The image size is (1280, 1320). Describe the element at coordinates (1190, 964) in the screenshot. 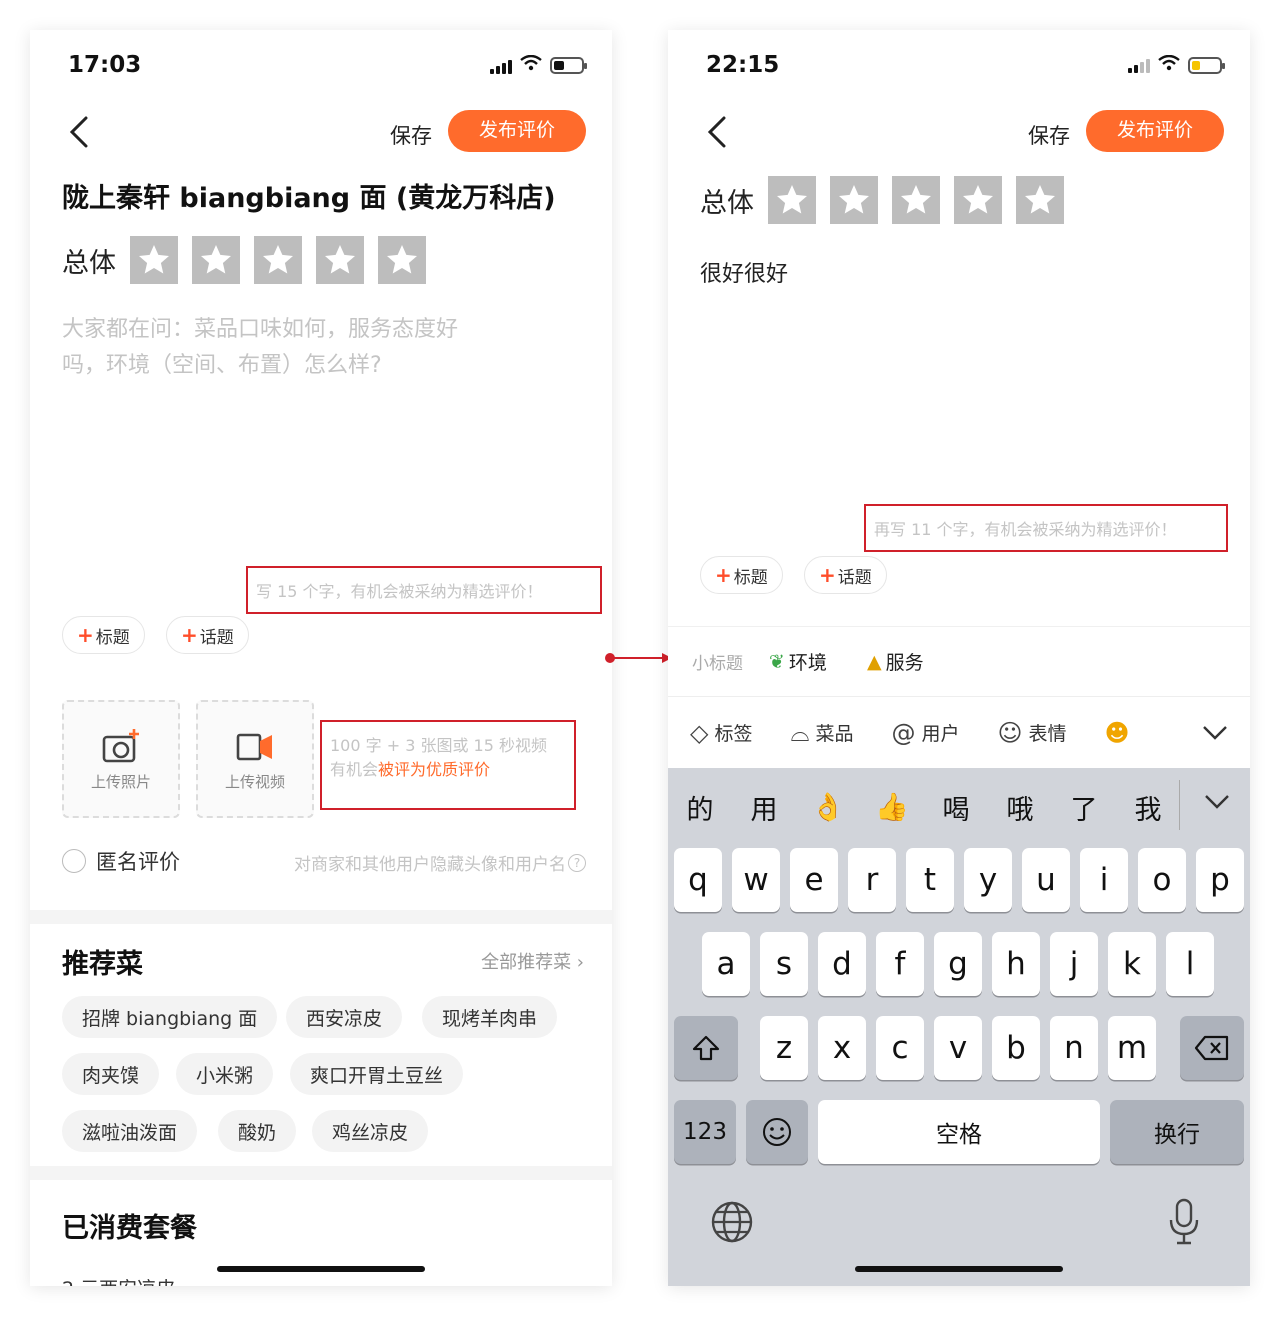

I see `key: l` at that location.